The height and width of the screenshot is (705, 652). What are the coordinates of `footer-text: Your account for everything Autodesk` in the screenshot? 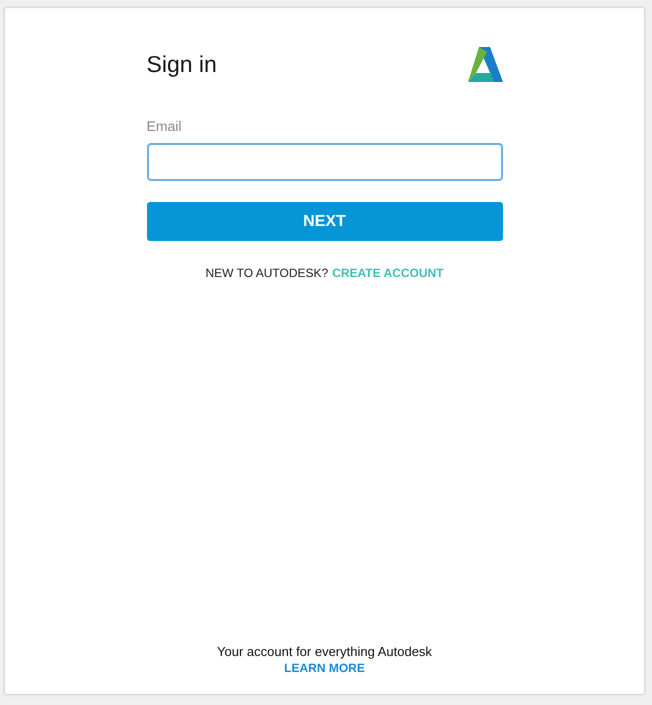 It's located at (324, 651).